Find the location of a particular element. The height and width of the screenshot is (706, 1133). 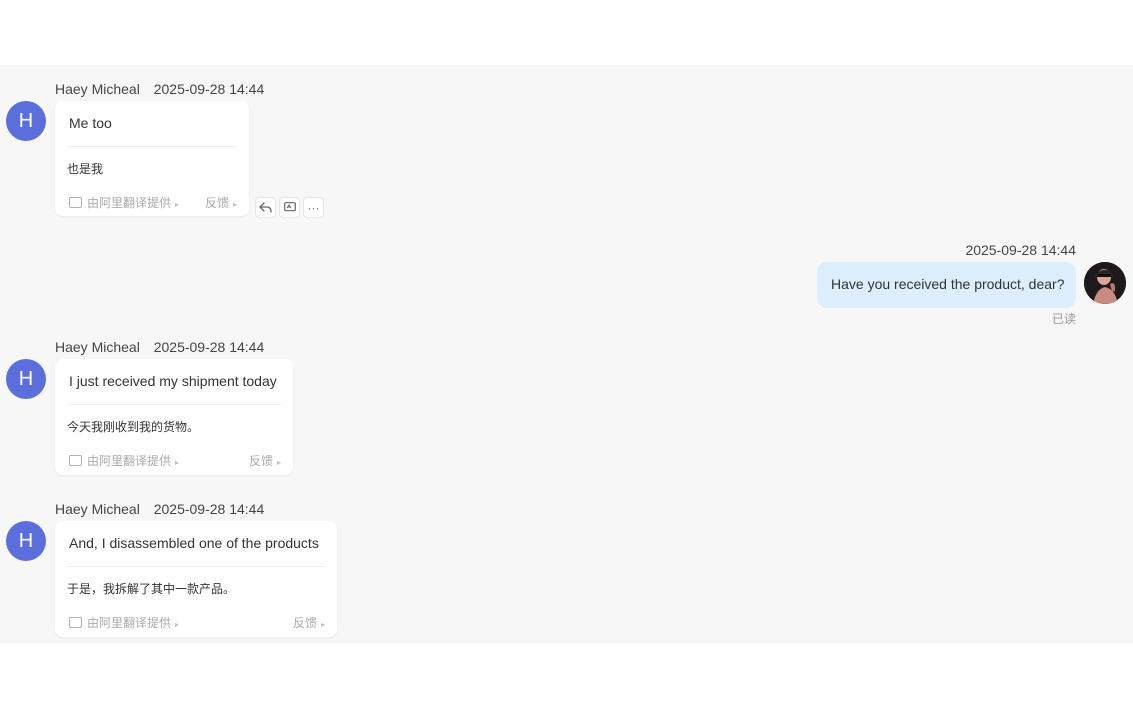

translation-text: 也是我 is located at coordinates (85, 169).